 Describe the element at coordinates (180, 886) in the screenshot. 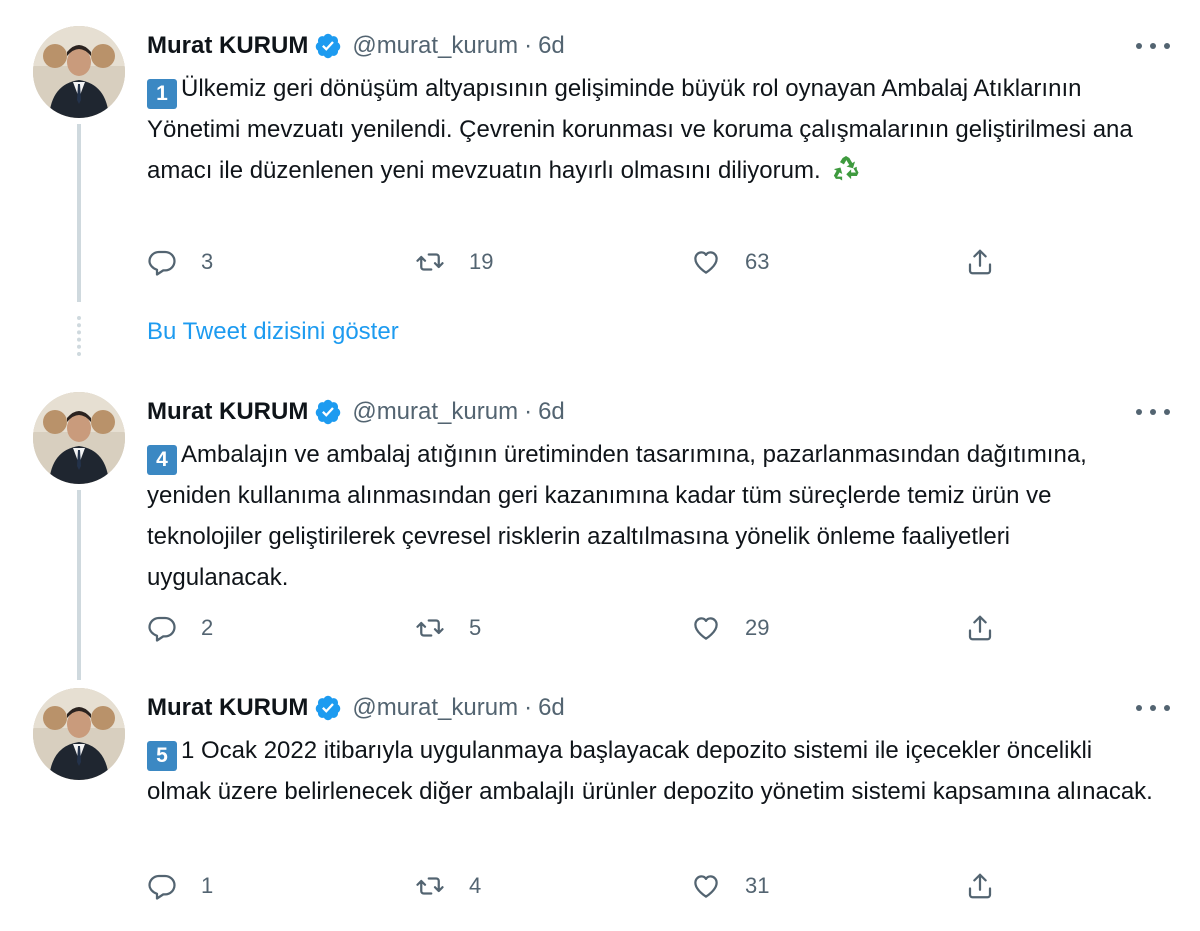

I see `reply-button: 1` at that location.